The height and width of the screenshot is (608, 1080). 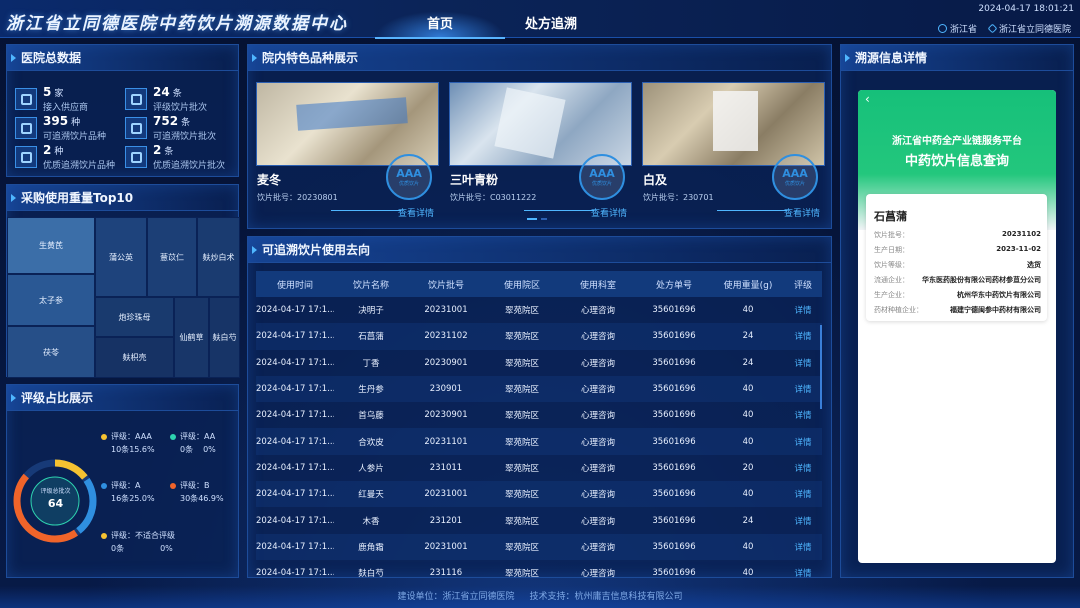 I want to click on treemap-cell: 生黄芪, so click(x=51, y=245).